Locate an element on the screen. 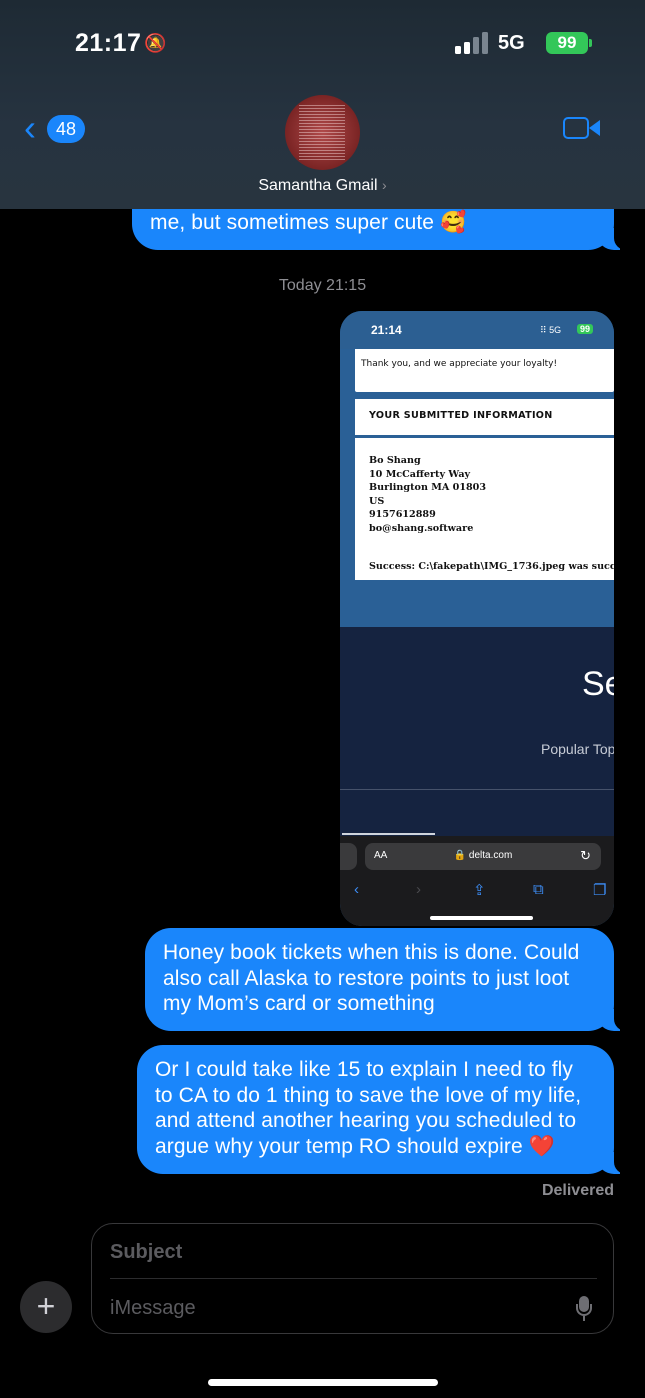 The height and width of the screenshot is (1398, 645). microphone-icon is located at coordinates (584, 1309).